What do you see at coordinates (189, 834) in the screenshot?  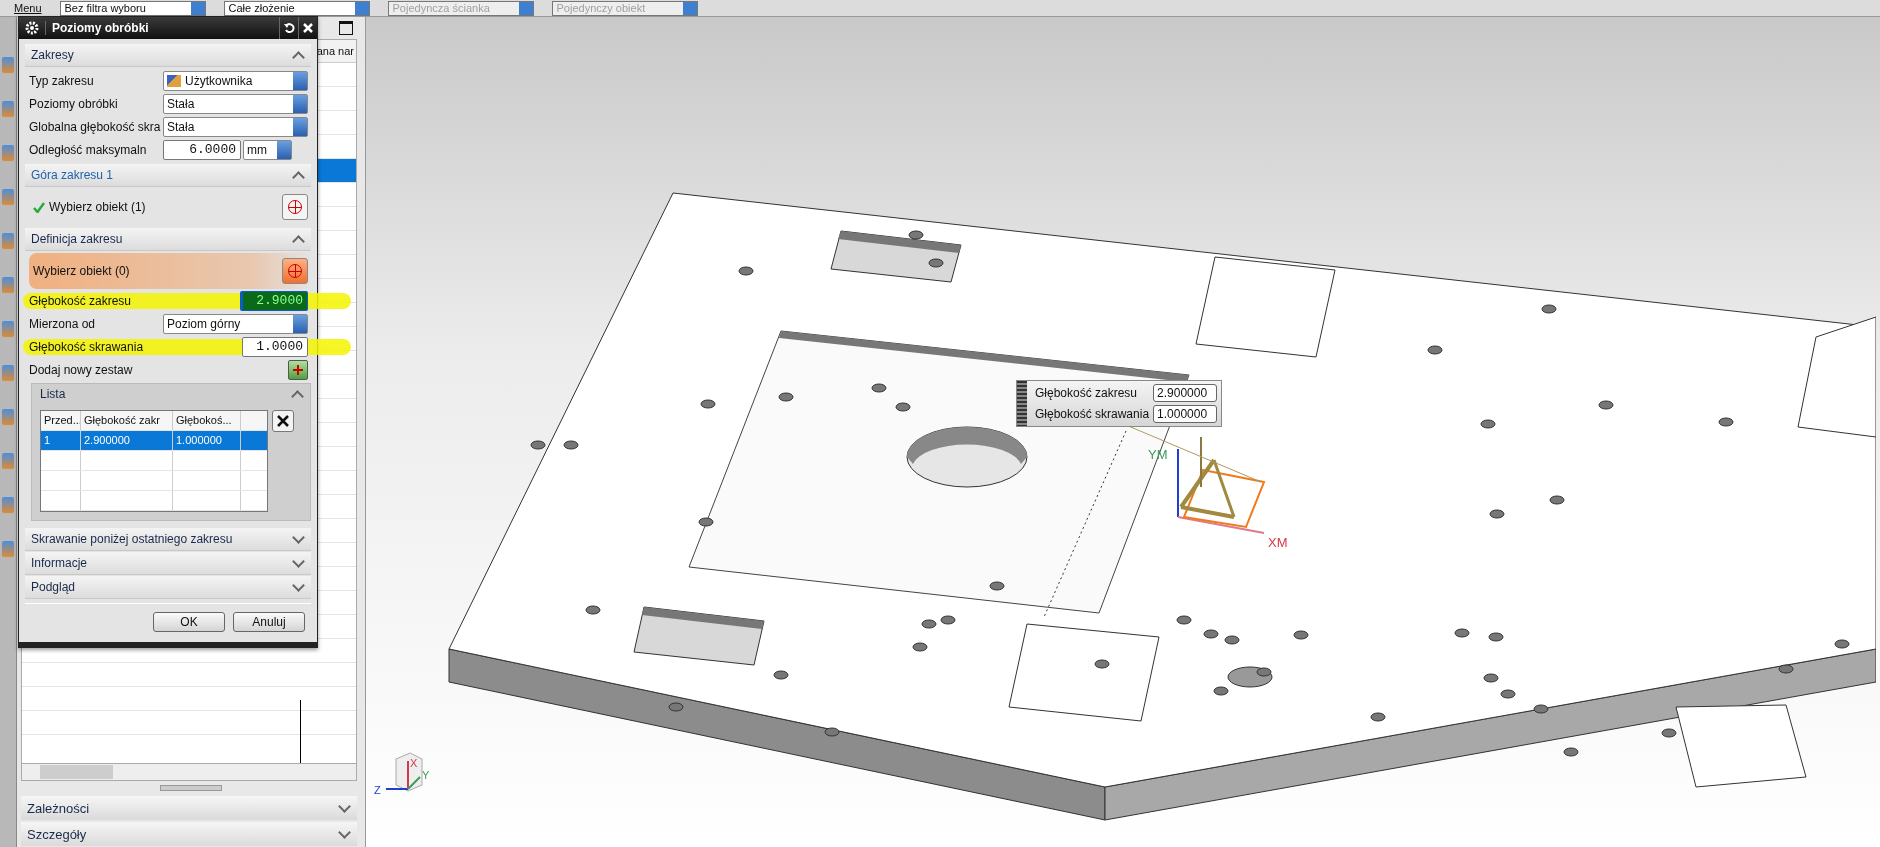 I see `panel-header: Szczegóły` at bounding box center [189, 834].